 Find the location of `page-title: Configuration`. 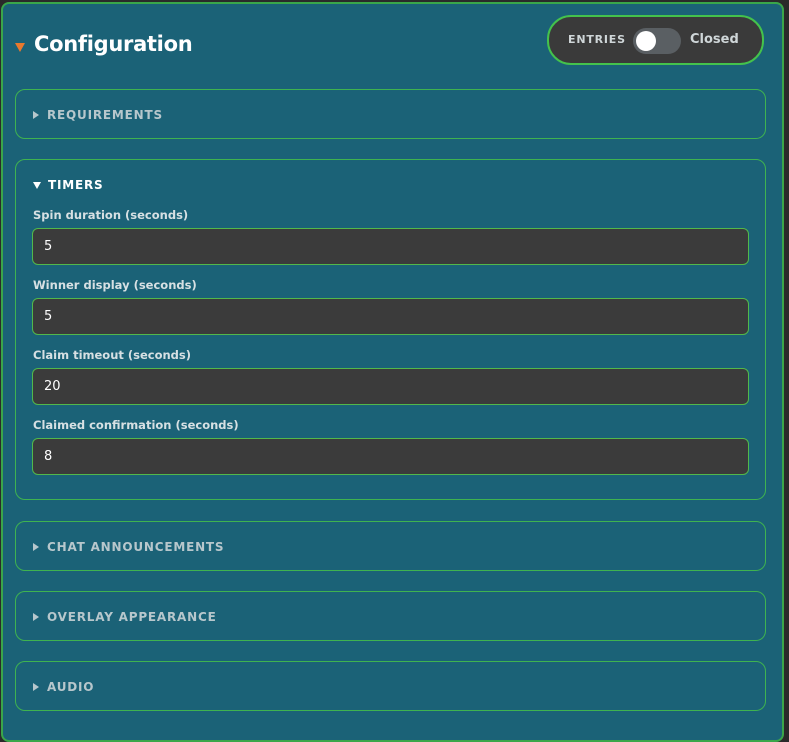

page-title: Configuration is located at coordinates (113, 44).